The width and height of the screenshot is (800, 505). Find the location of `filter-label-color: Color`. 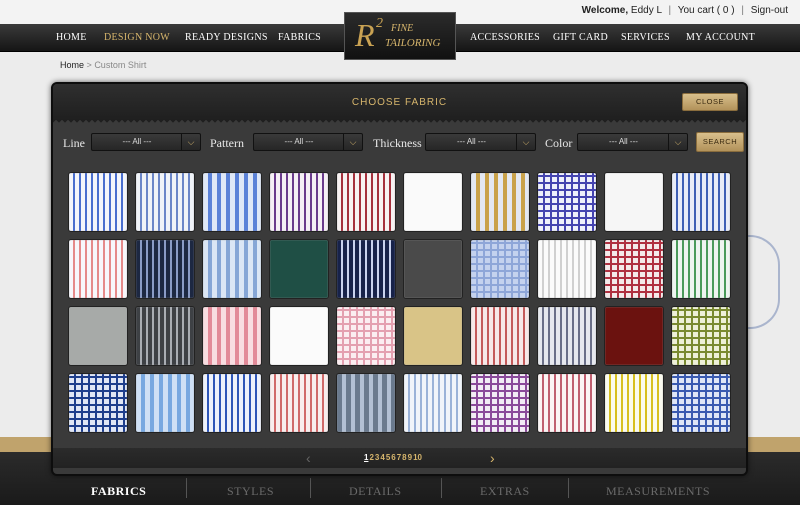

filter-label-color: Color is located at coordinates (559, 143).